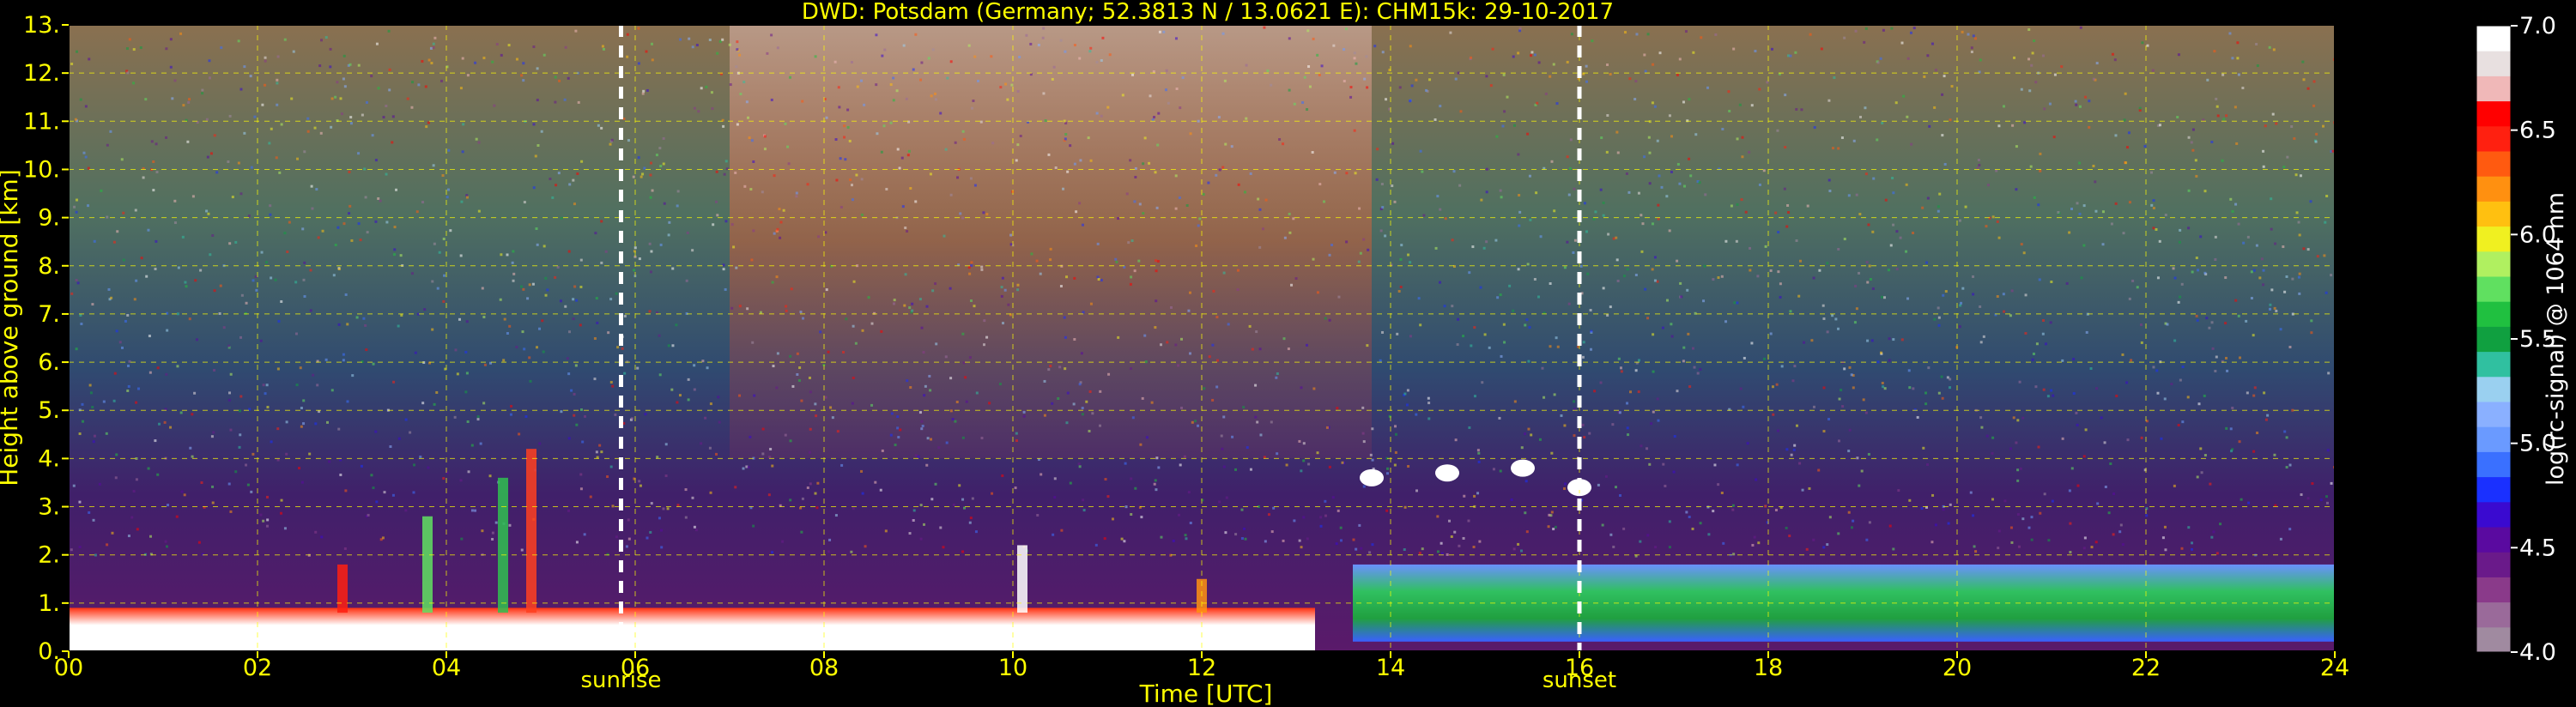 The height and width of the screenshot is (707, 2576). What do you see at coordinates (2537, 26) in the screenshot?
I see `colorbar-tick-label: 7.0` at bounding box center [2537, 26].